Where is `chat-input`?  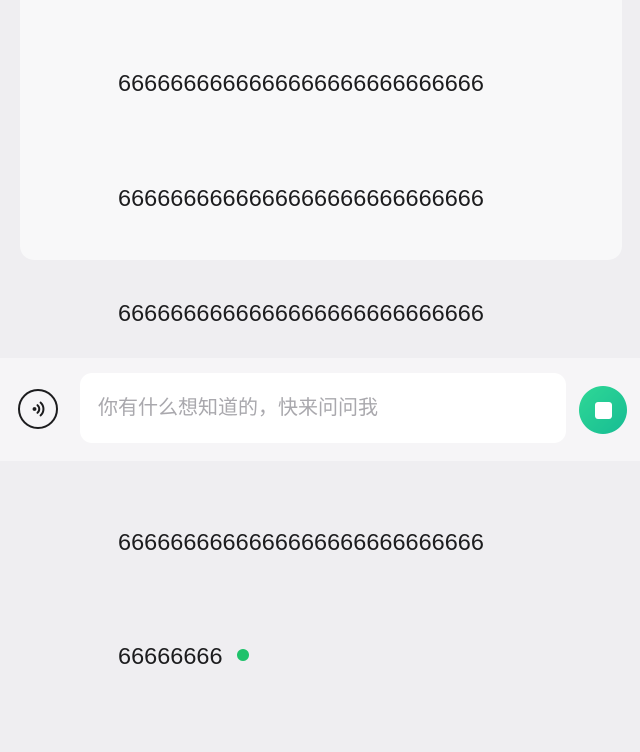
chat-input is located at coordinates (323, 408).